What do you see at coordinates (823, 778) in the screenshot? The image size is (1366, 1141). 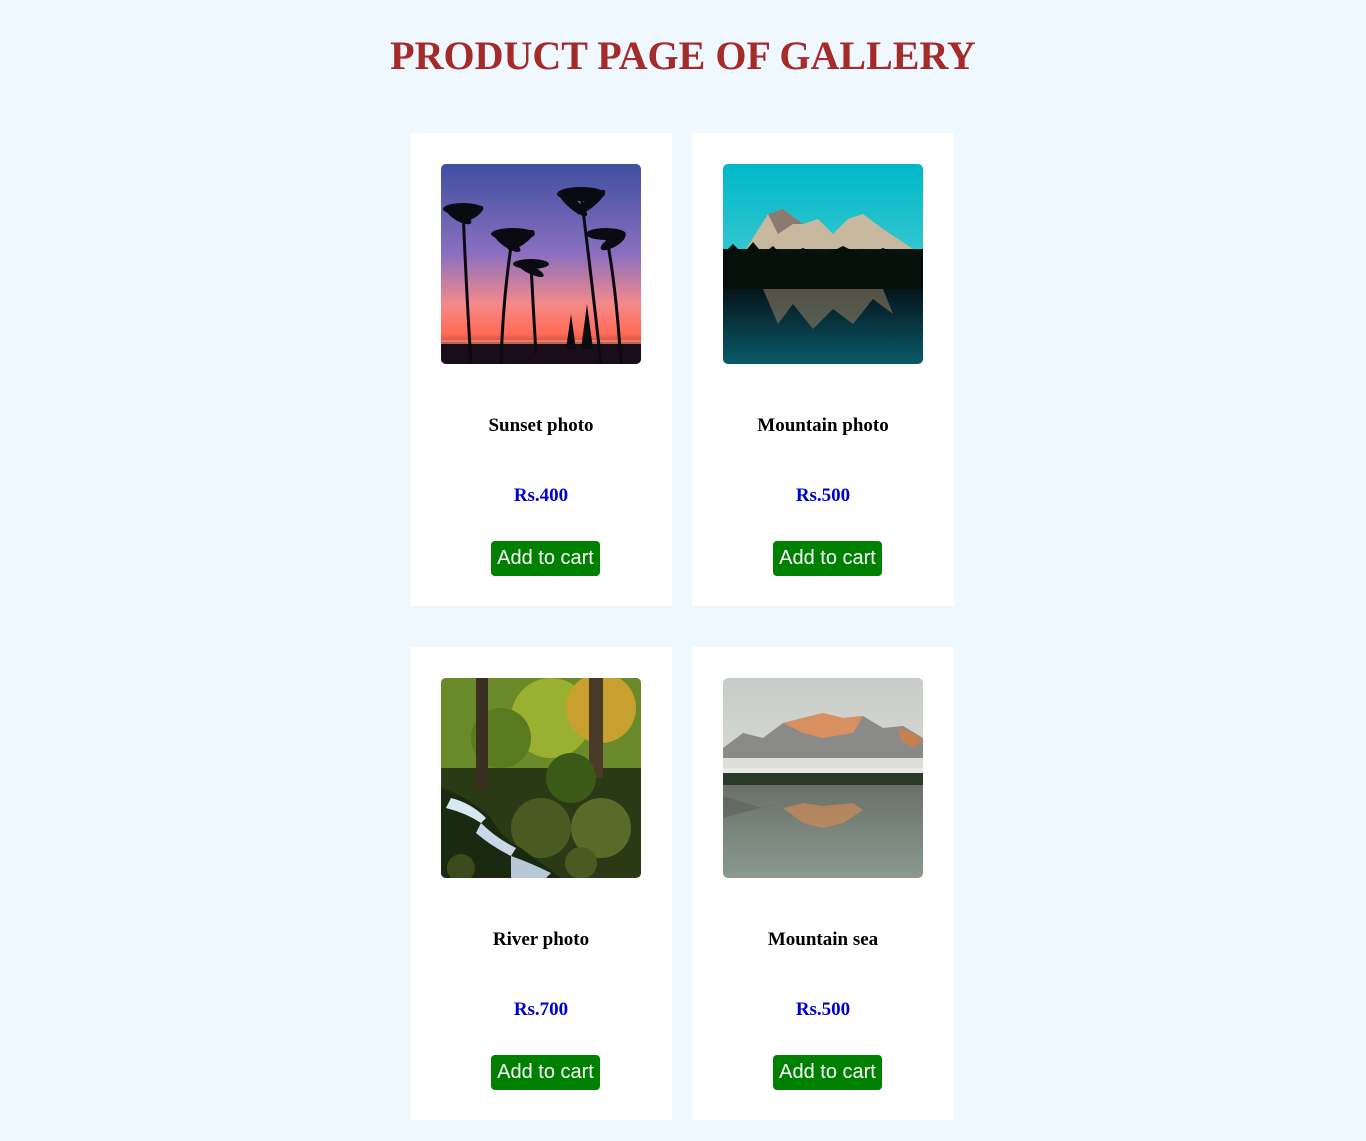 I see `misty-mountain-lake-image` at bounding box center [823, 778].